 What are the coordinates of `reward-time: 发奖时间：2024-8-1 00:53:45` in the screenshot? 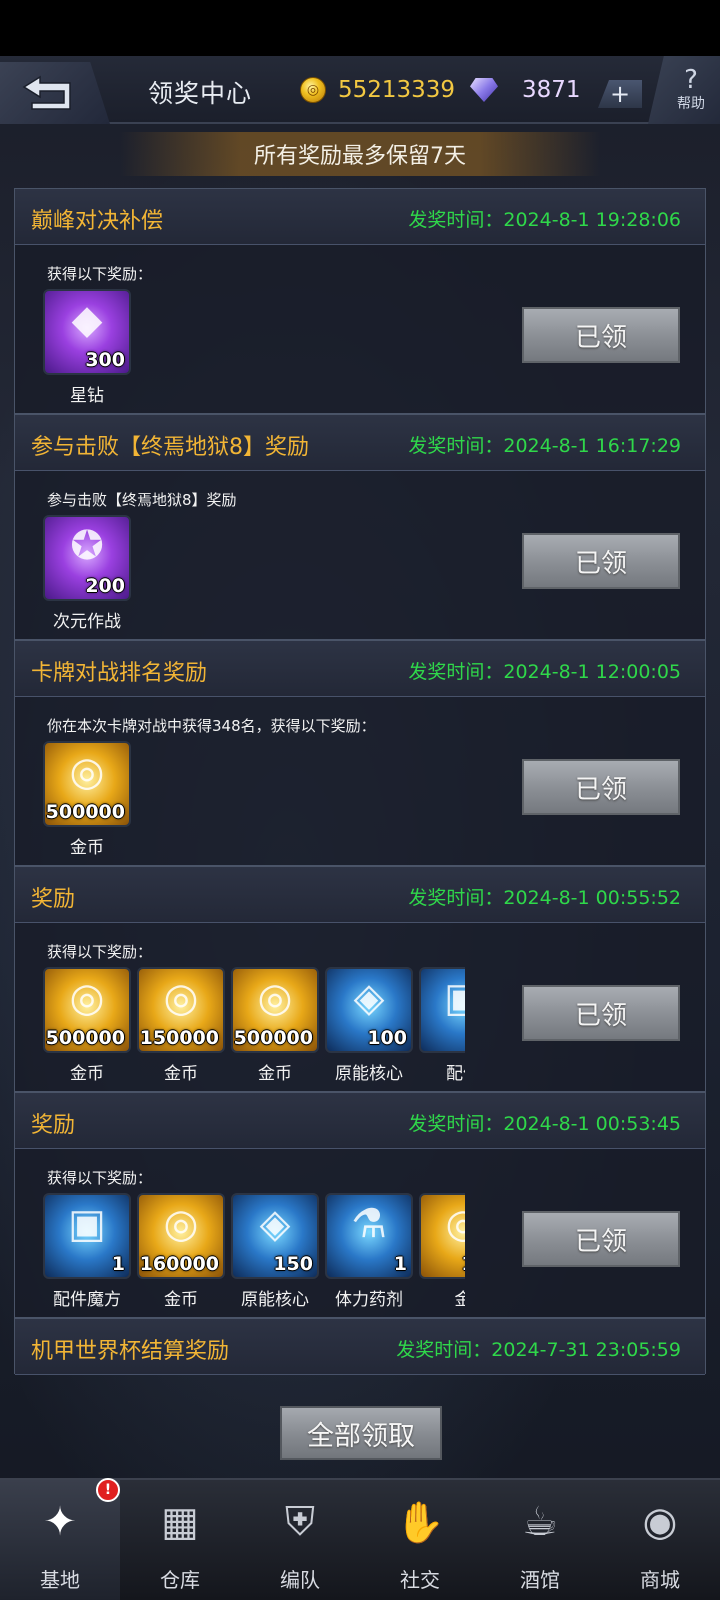 It's located at (544, 1124).